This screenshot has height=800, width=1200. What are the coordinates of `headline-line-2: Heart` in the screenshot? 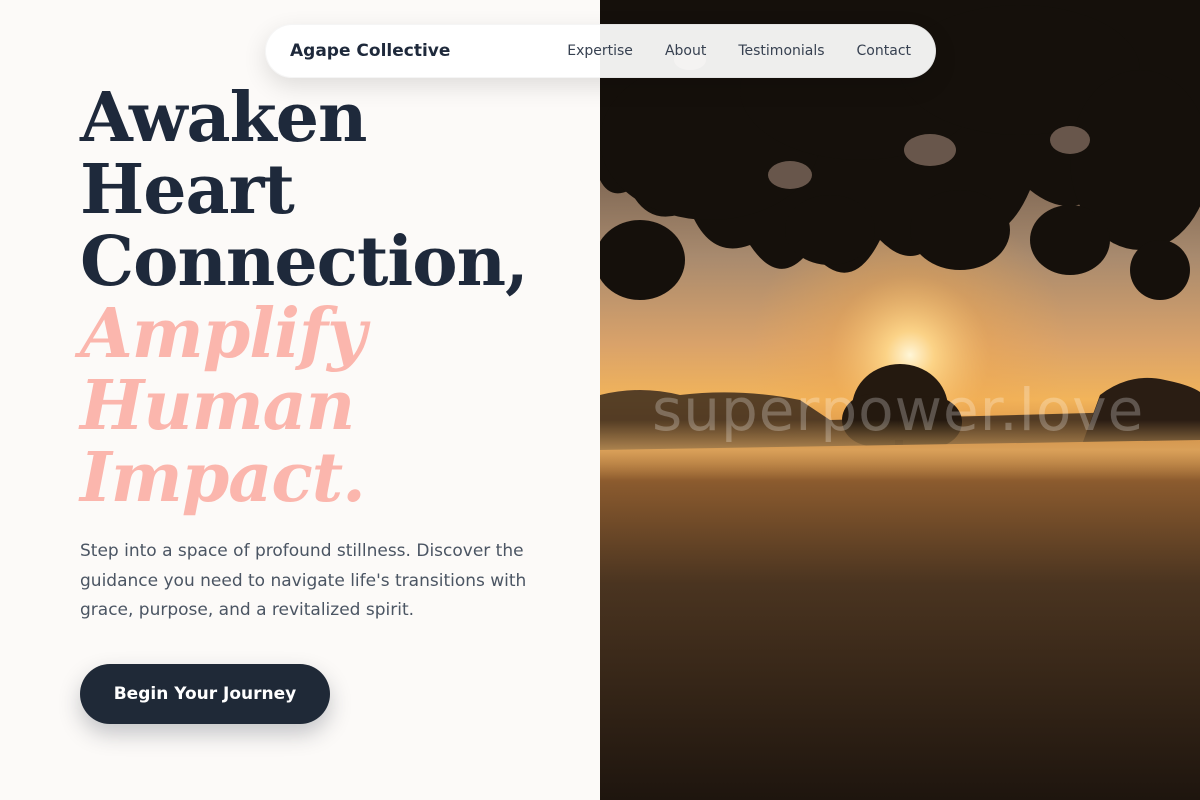 It's located at (187, 190).